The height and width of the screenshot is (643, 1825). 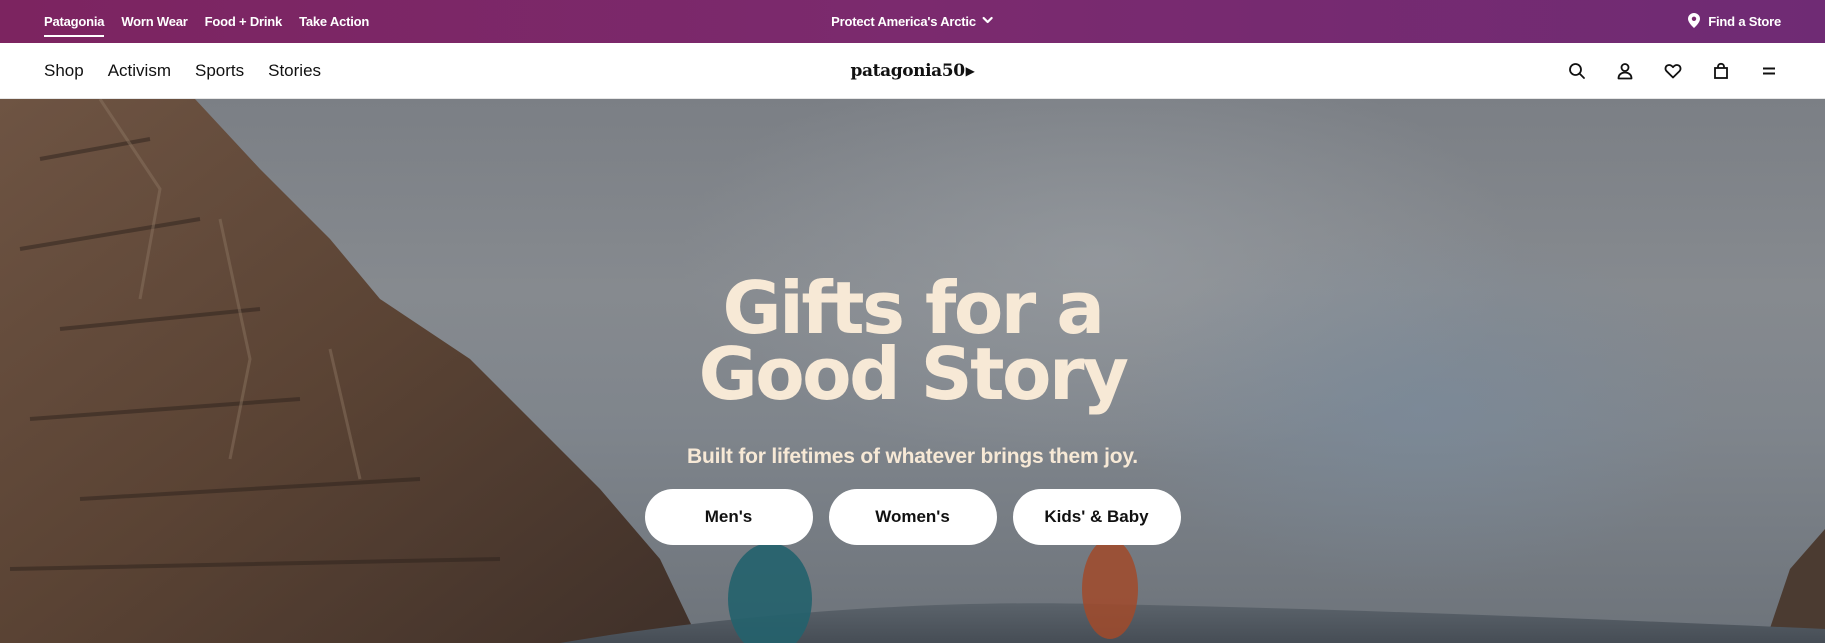 I want to click on nav-icons, so click(x=1673, y=71).